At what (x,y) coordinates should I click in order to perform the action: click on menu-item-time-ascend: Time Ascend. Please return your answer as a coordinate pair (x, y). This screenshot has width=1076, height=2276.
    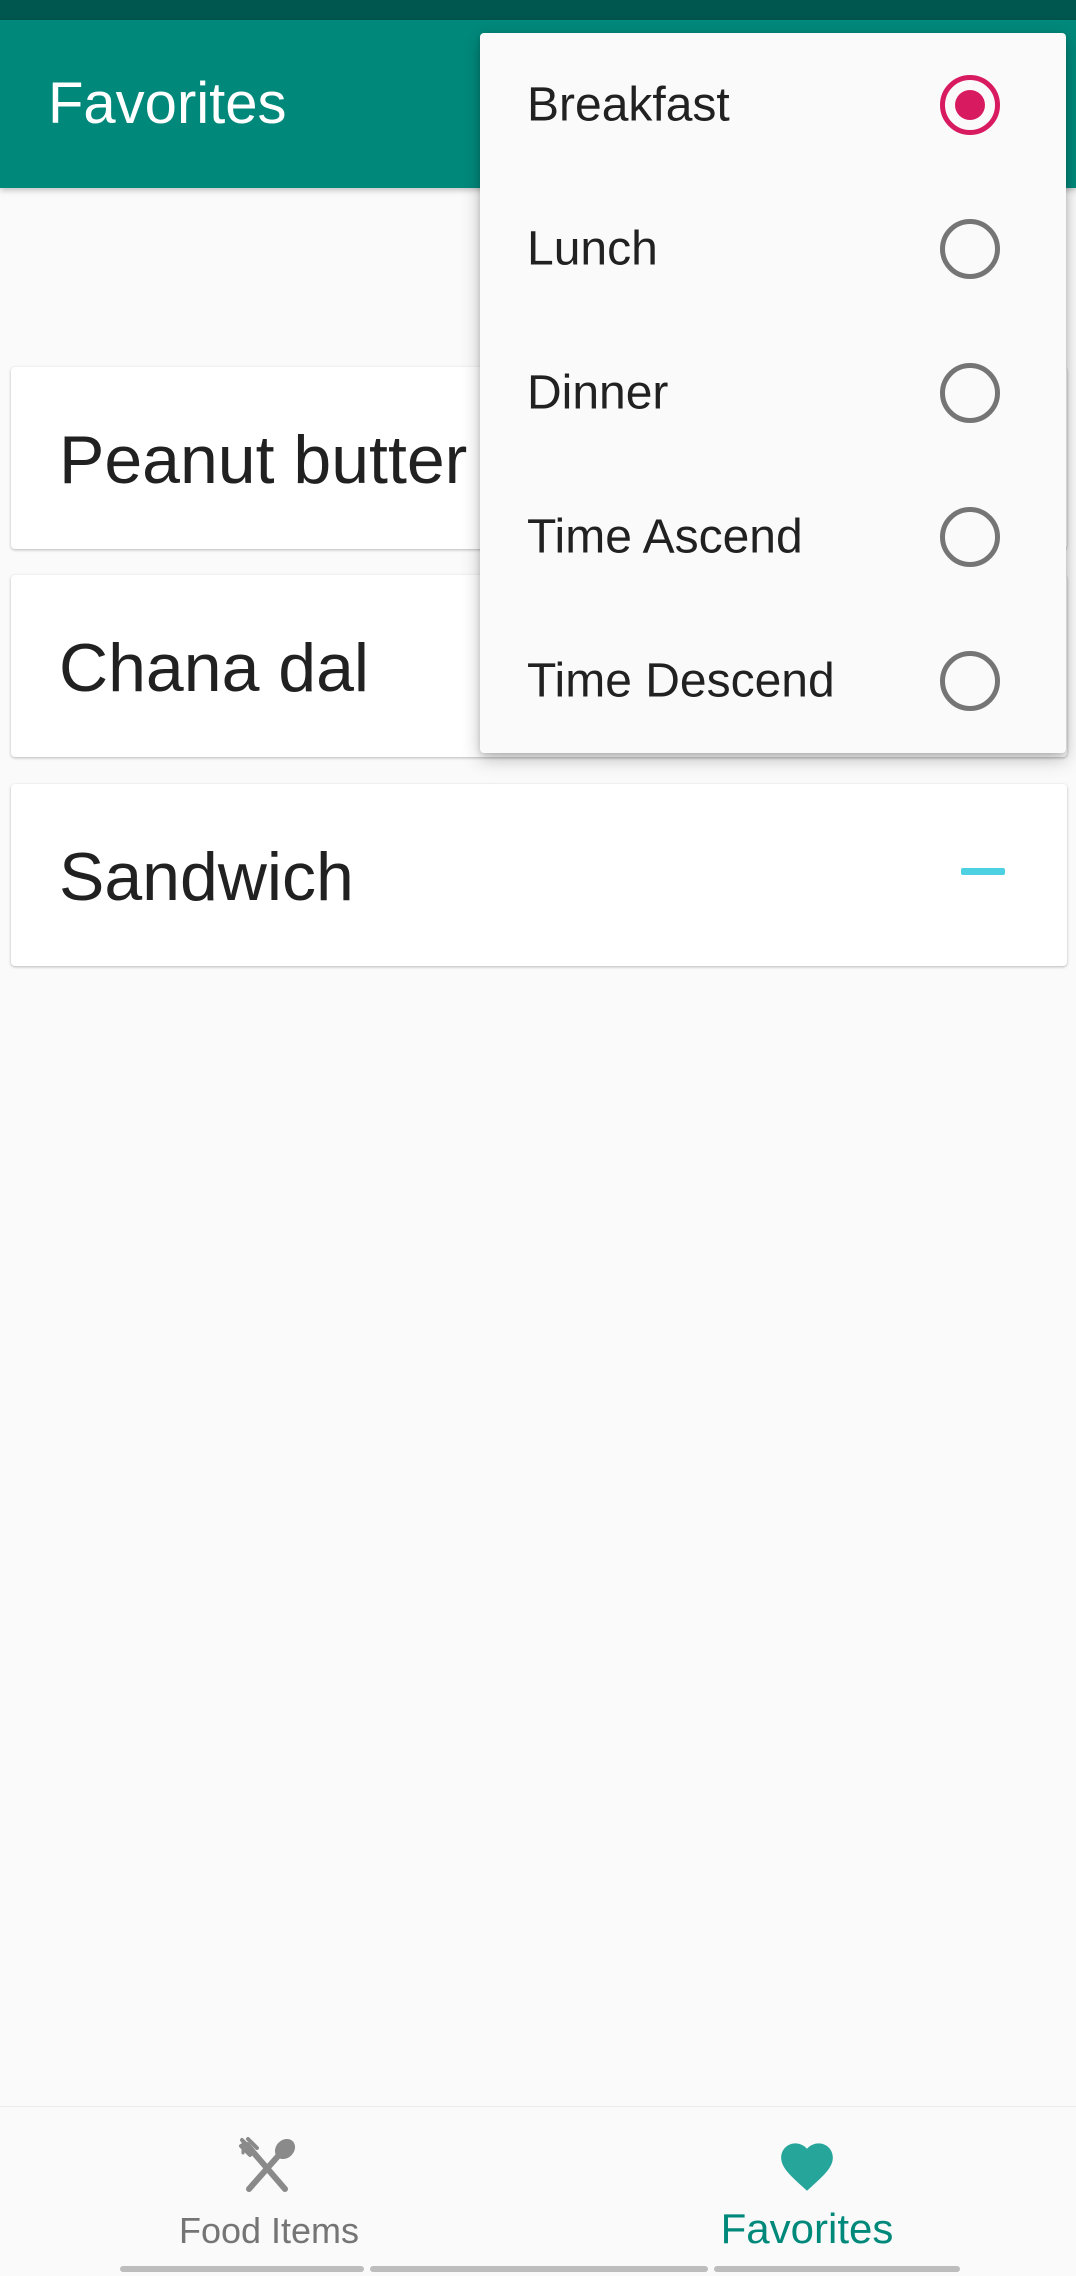
    Looking at the image, I should click on (773, 537).